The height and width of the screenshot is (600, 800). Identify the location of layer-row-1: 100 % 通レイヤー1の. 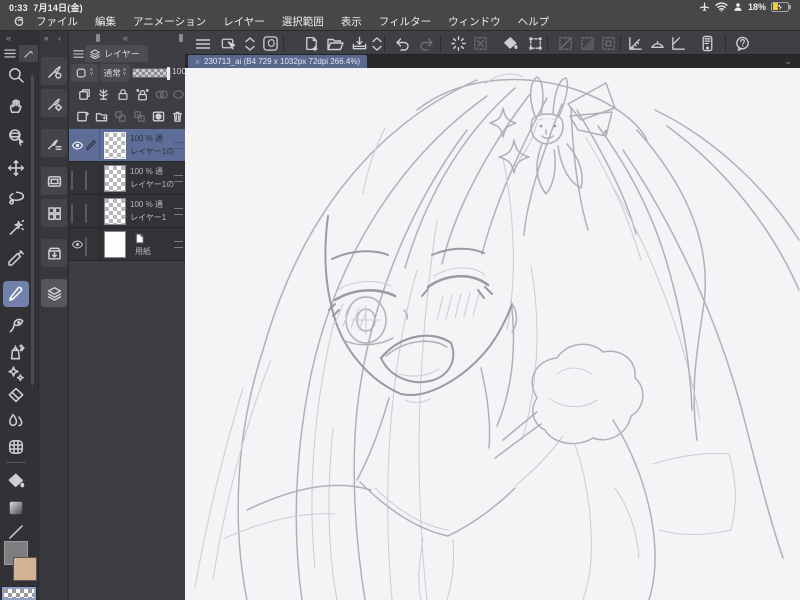
(127, 145).